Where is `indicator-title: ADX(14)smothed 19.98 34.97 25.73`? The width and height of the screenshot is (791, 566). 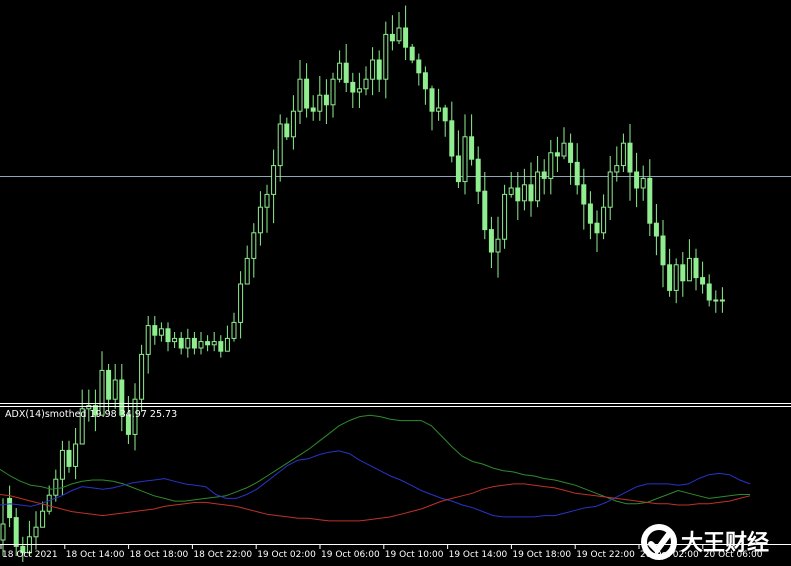 indicator-title: ADX(14)smothed 19.98 34.97 25.73 is located at coordinates (91, 414).